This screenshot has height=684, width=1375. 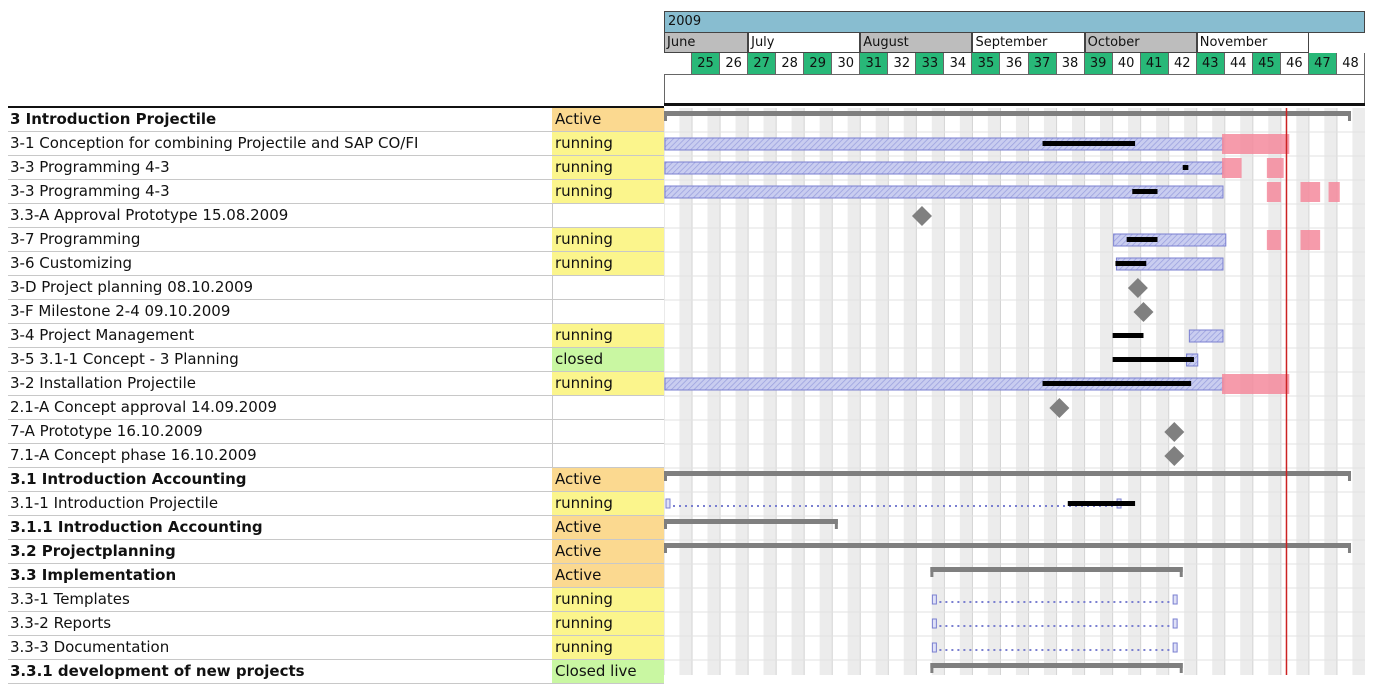 I want to click on month-label: August, so click(x=916, y=43).